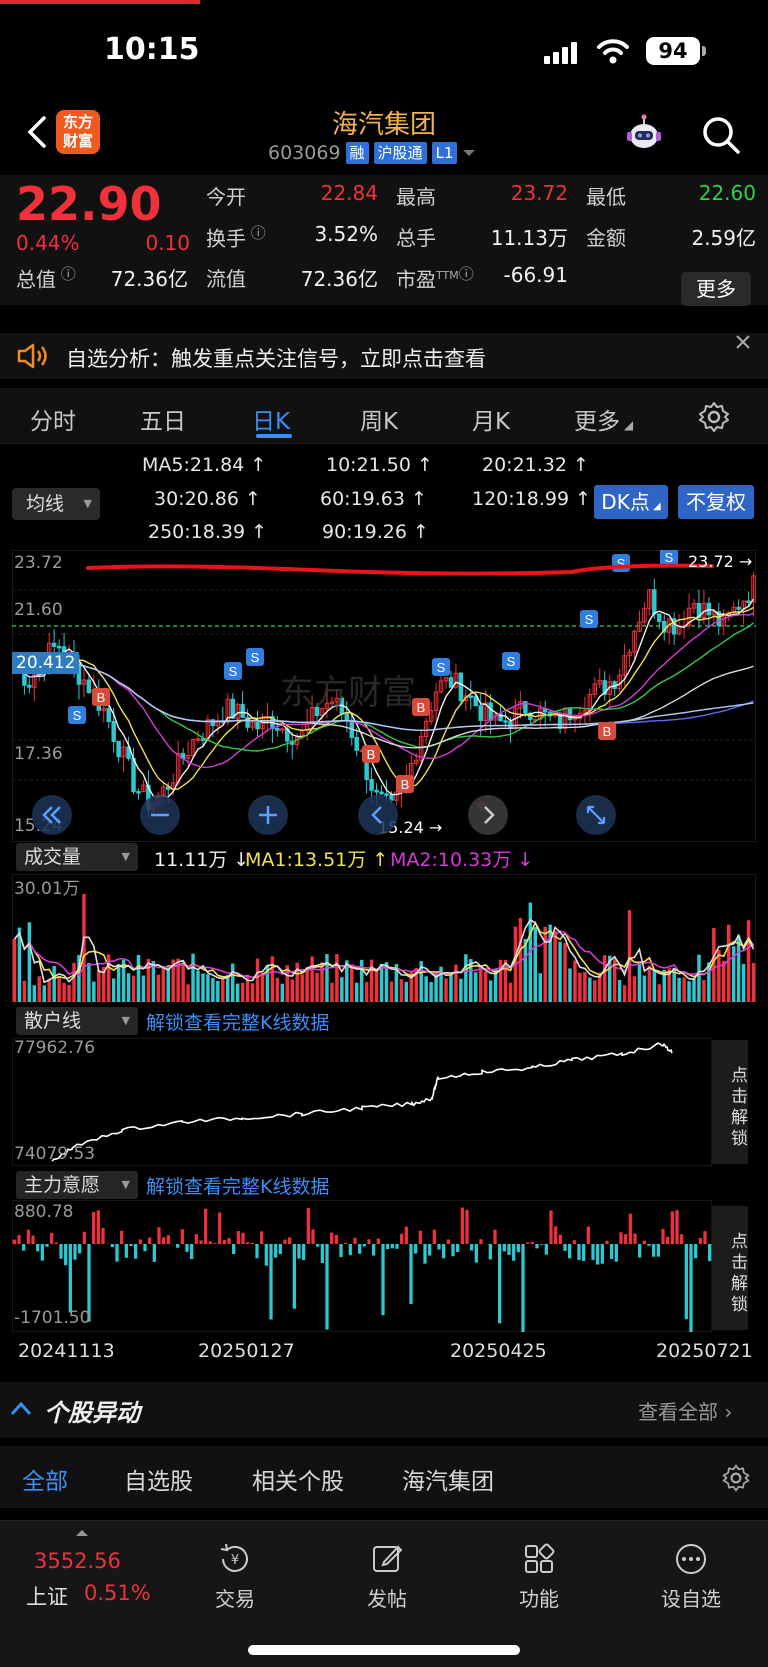  Describe the element at coordinates (271, 419) in the screenshot. I see `tab-daily-k: 日K` at that location.